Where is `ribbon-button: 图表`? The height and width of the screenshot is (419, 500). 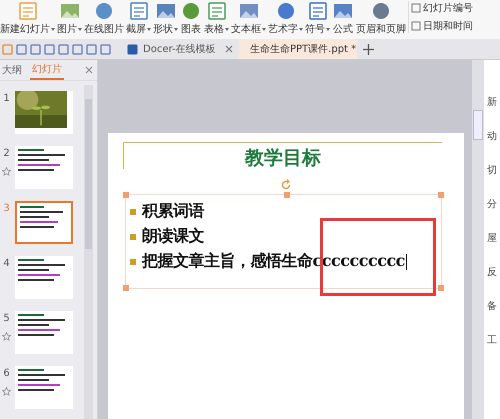 ribbon-button: 图表 is located at coordinates (191, 18).